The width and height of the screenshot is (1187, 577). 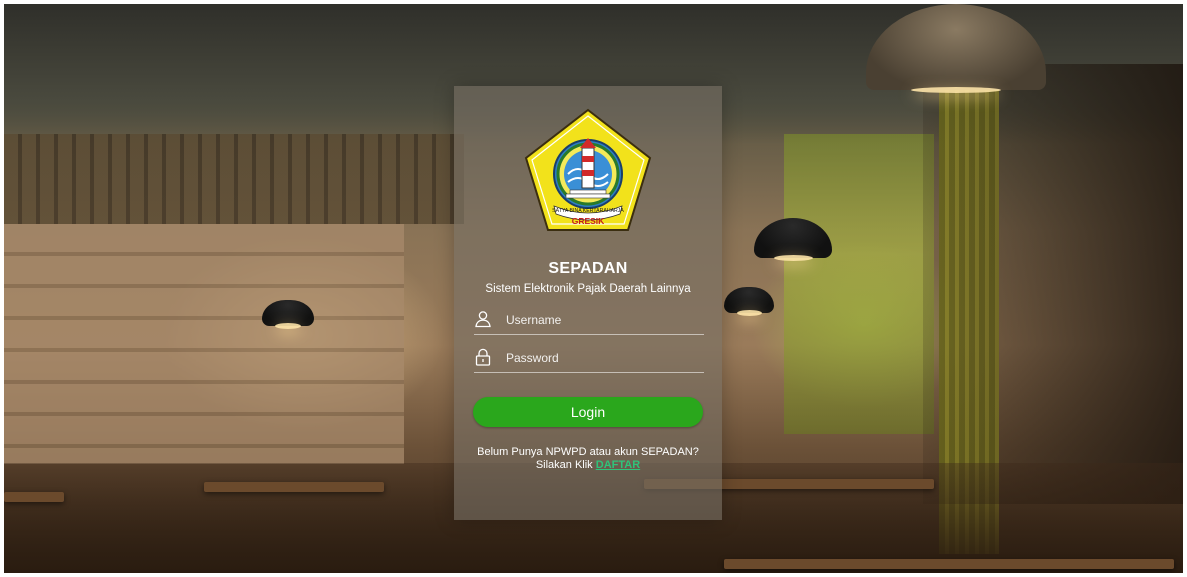 I want to click on gresik-emblem-logo: SATYA BINA KERTARAHARJA GRESIK, so click(x=588, y=169).